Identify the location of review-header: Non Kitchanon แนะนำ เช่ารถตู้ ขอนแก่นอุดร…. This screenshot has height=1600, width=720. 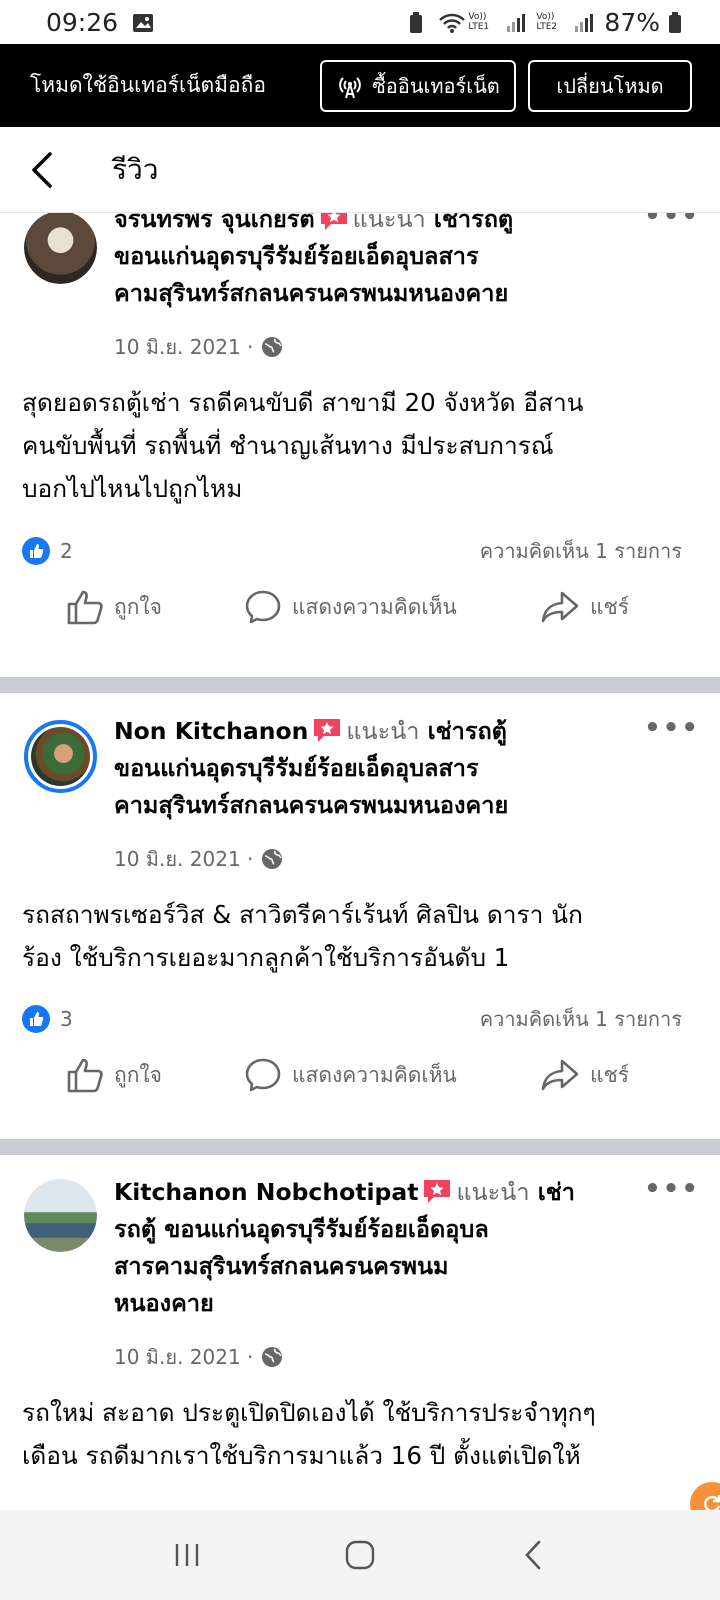
(374, 768).